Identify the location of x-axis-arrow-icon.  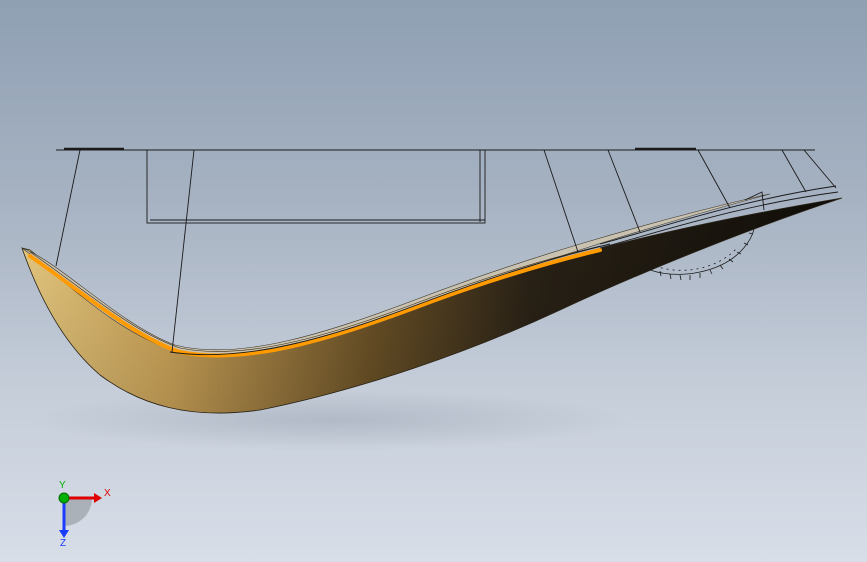
(98, 498).